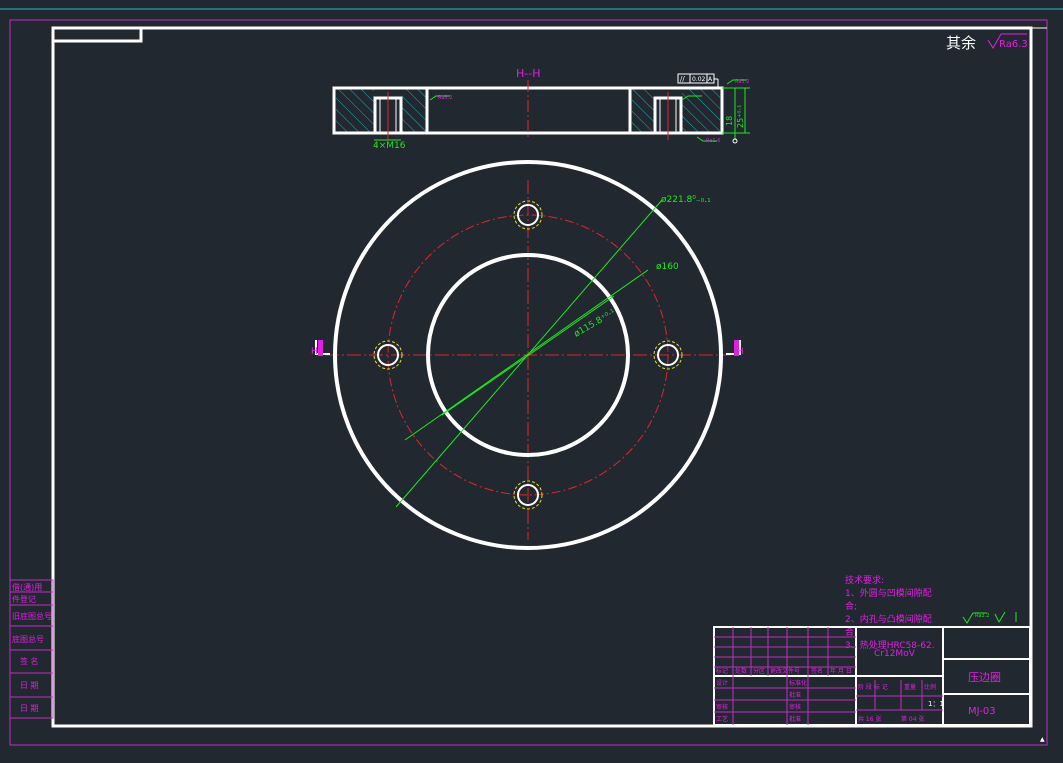 This screenshot has width=1063, height=763. I want to click on parallelism-symbol-icon: //, so click(682, 79).